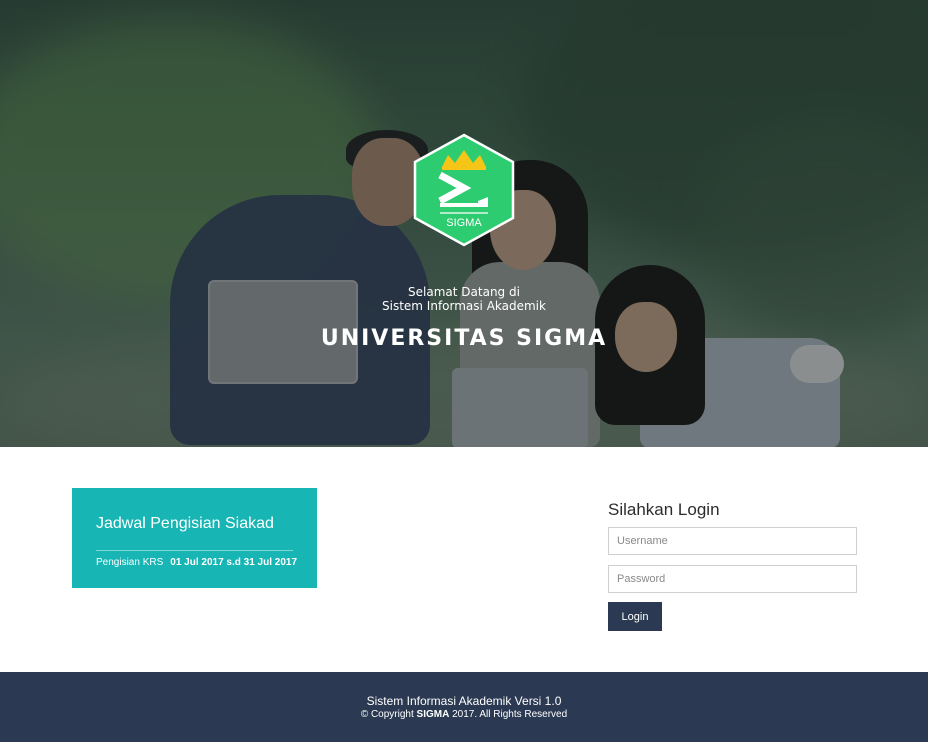 The height and width of the screenshot is (742, 928). What do you see at coordinates (387, 714) in the screenshot?
I see `copyright-prefix: © Copyright` at bounding box center [387, 714].